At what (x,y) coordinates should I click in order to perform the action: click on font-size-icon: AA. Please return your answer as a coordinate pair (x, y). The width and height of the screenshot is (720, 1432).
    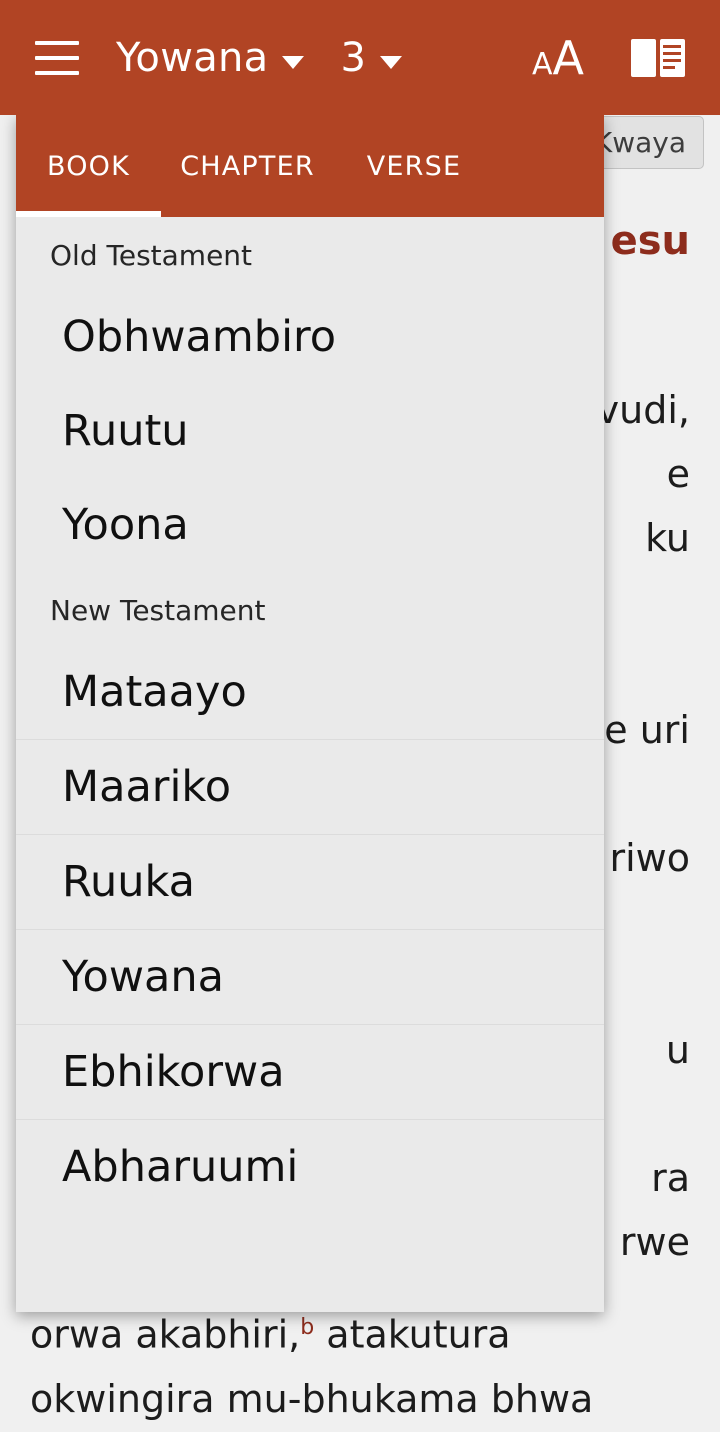
    Looking at the image, I should click on (558, 58).